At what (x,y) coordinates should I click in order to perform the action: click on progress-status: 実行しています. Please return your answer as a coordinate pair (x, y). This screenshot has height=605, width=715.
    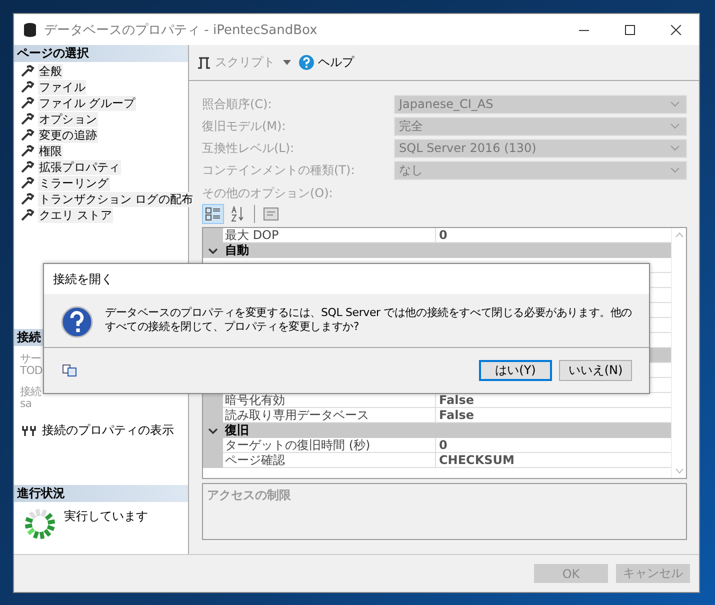
    Looking at the image, I should click on (106, 516).